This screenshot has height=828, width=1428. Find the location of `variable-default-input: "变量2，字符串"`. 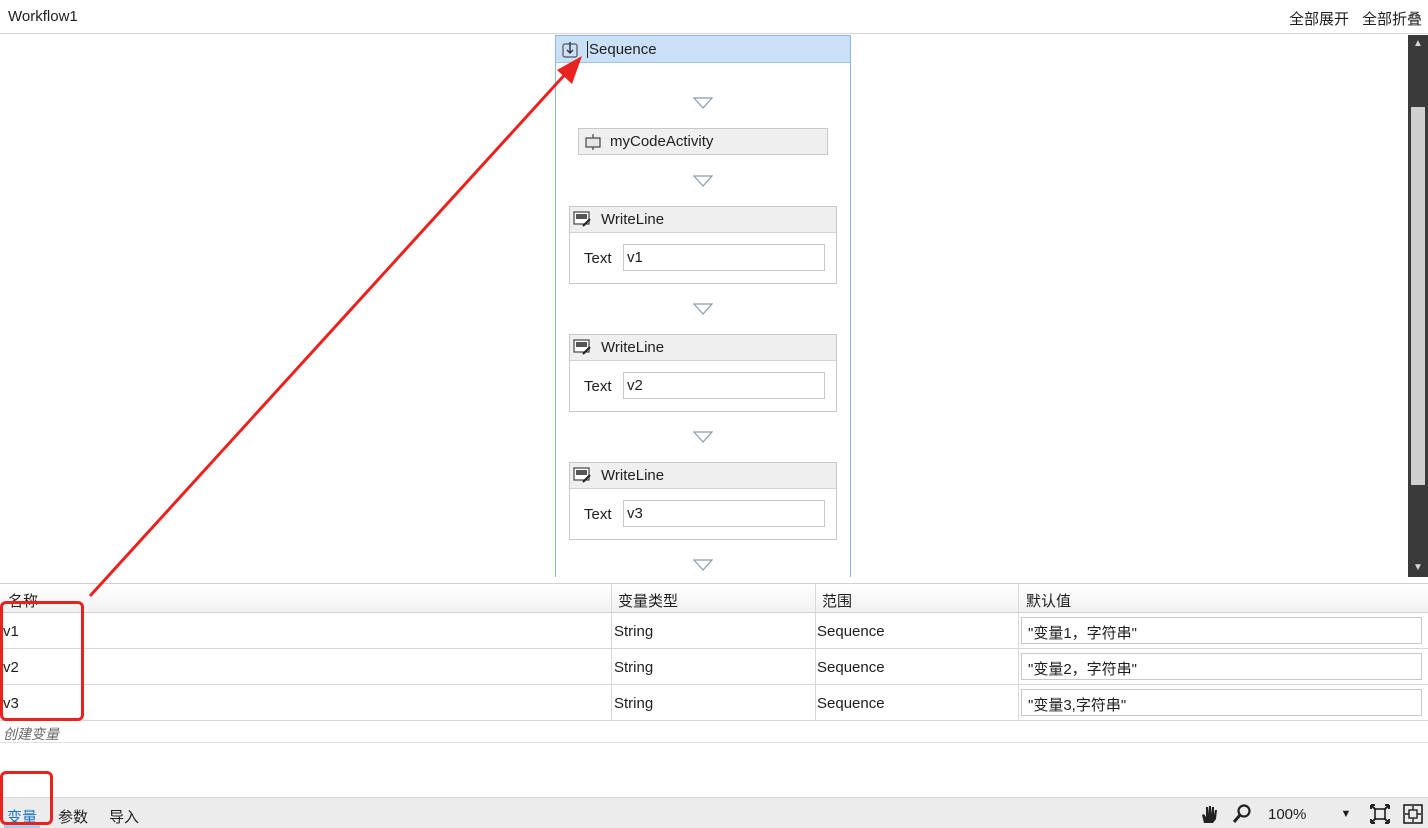

variable-default-input: "变量2，字符串" is located at coordinates (1221, 666).